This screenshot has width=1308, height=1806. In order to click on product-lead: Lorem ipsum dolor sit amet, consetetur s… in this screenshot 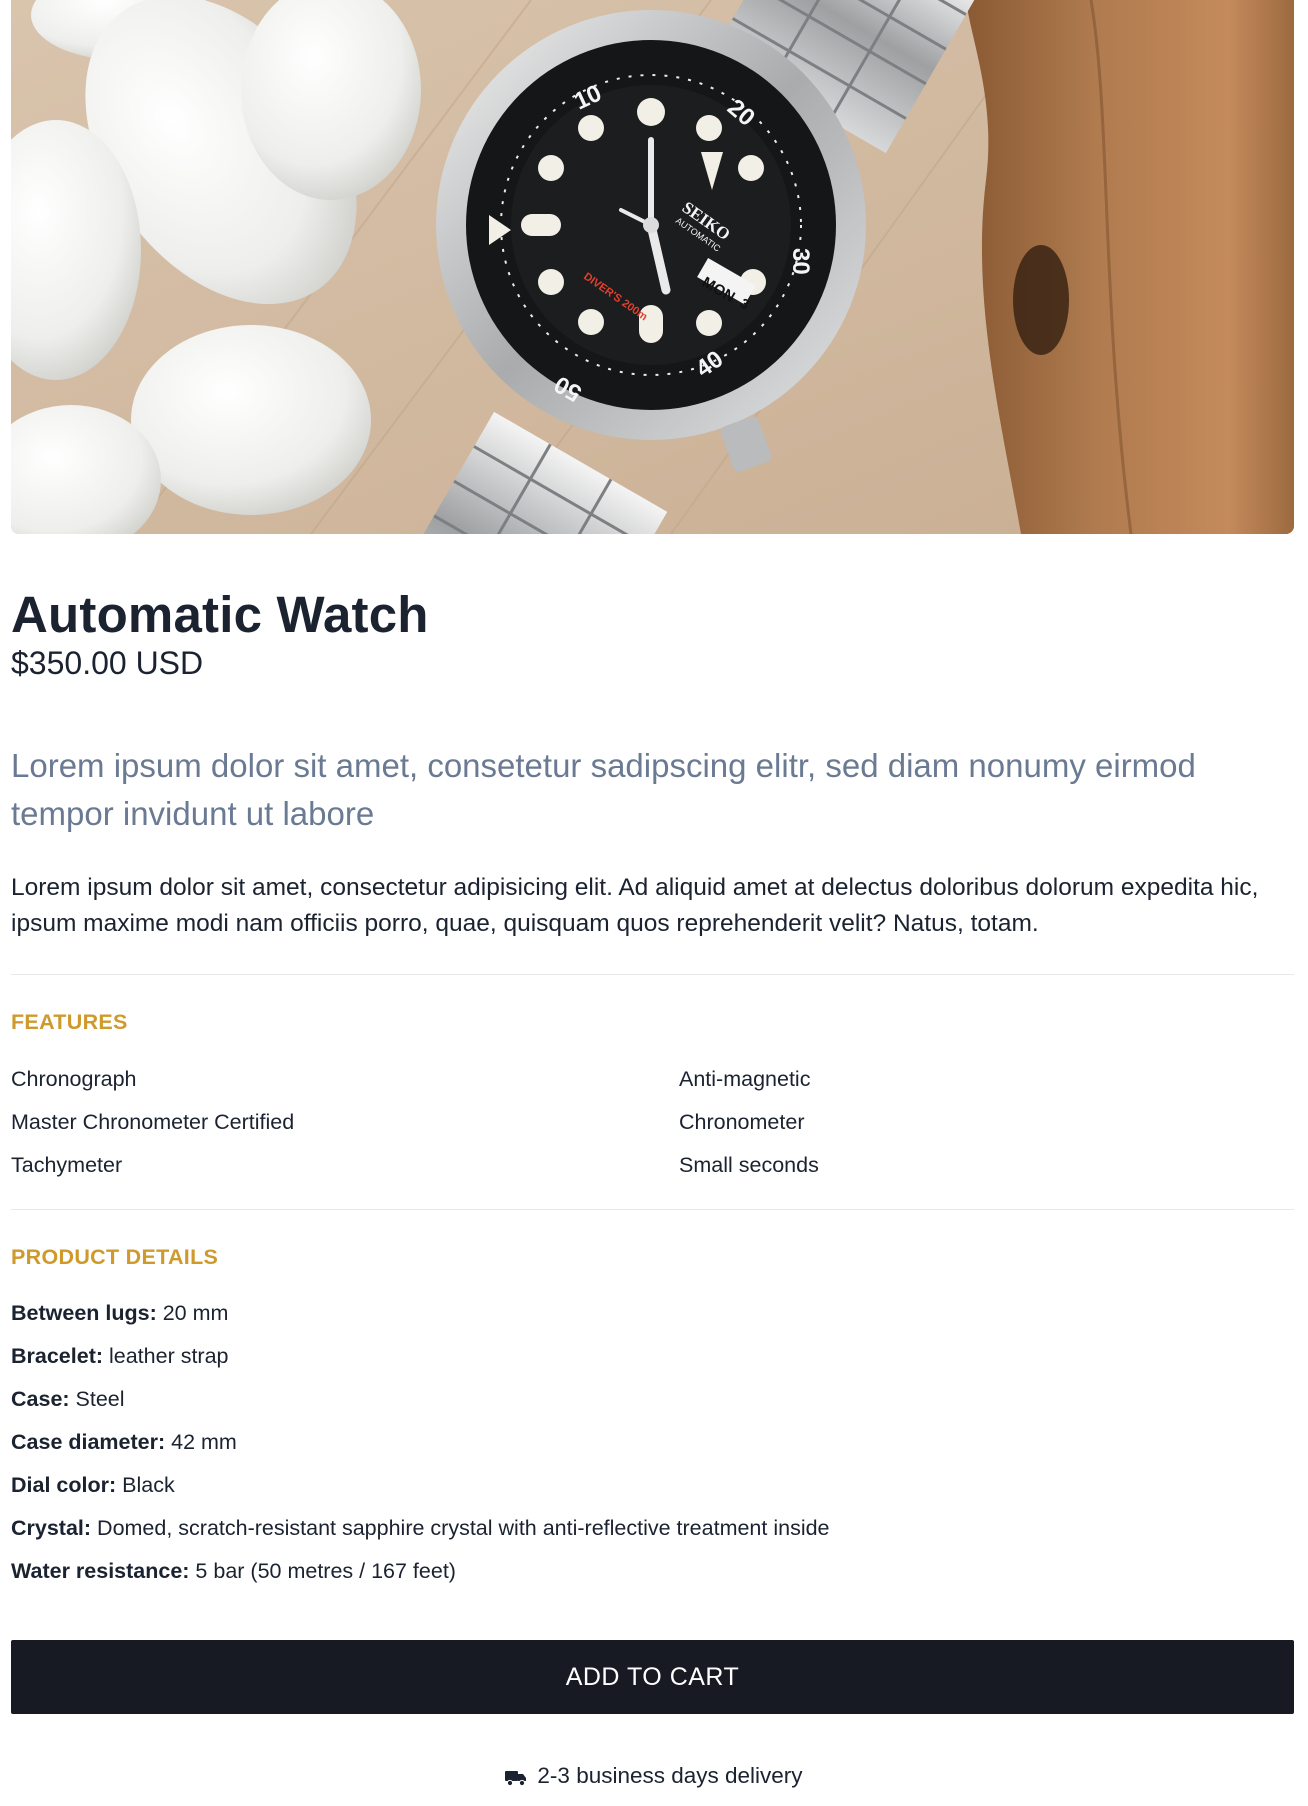, I will do `click(603, 789)`.